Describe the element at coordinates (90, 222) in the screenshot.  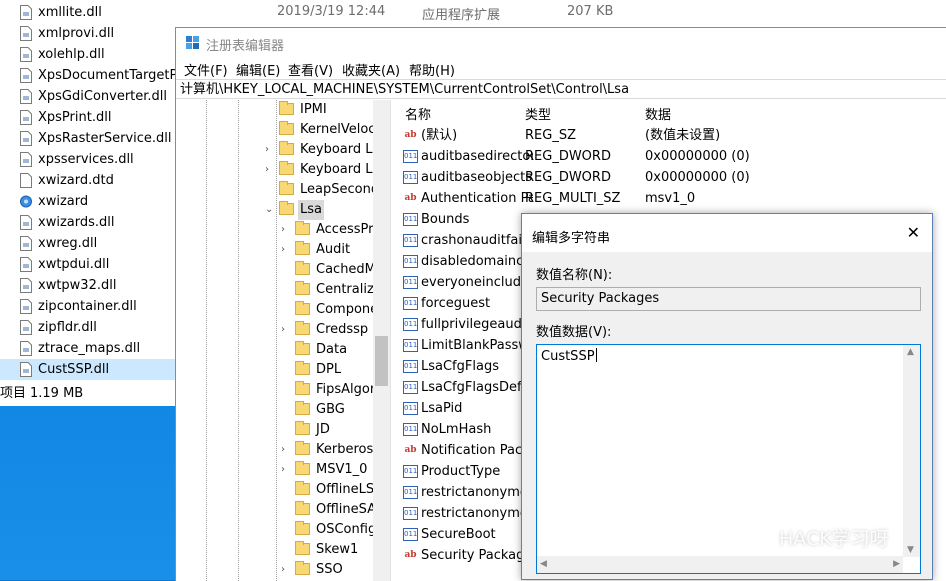
I see `file-row: xwizards.dll` at that location.